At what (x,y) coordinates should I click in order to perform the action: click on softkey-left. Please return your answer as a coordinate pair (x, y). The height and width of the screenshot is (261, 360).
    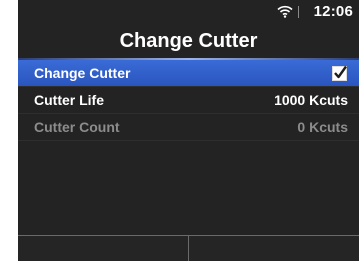
    Looking at the image, I should click on (103, 248).